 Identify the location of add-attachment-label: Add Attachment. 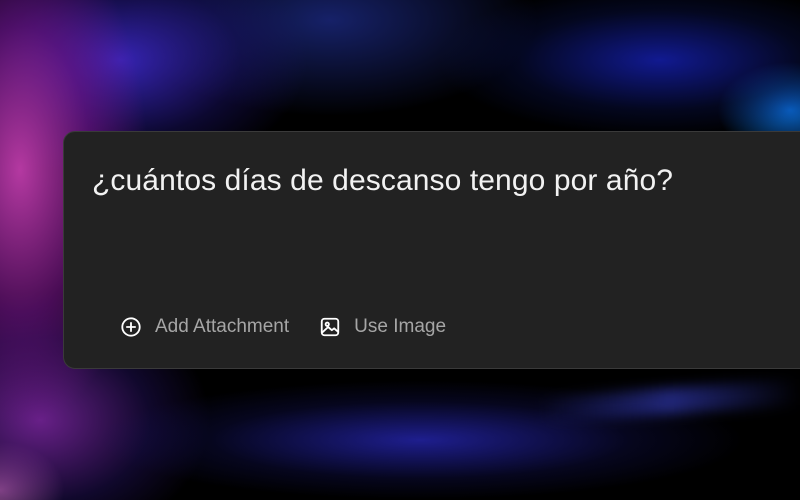
(222, 326).